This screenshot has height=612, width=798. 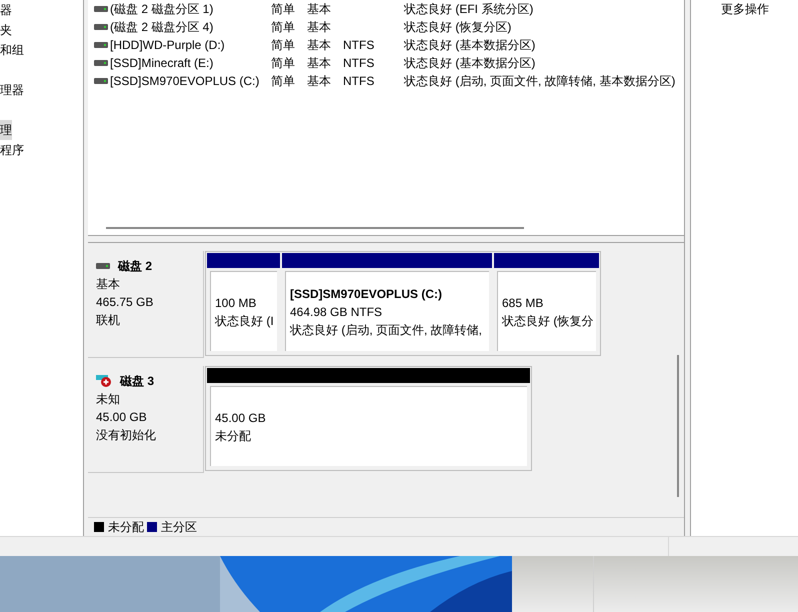 What do you see at coordinates (137, 381) in the screenshot?
I see `disk-name: 磁盘 3` at bounding box center [137, 381].